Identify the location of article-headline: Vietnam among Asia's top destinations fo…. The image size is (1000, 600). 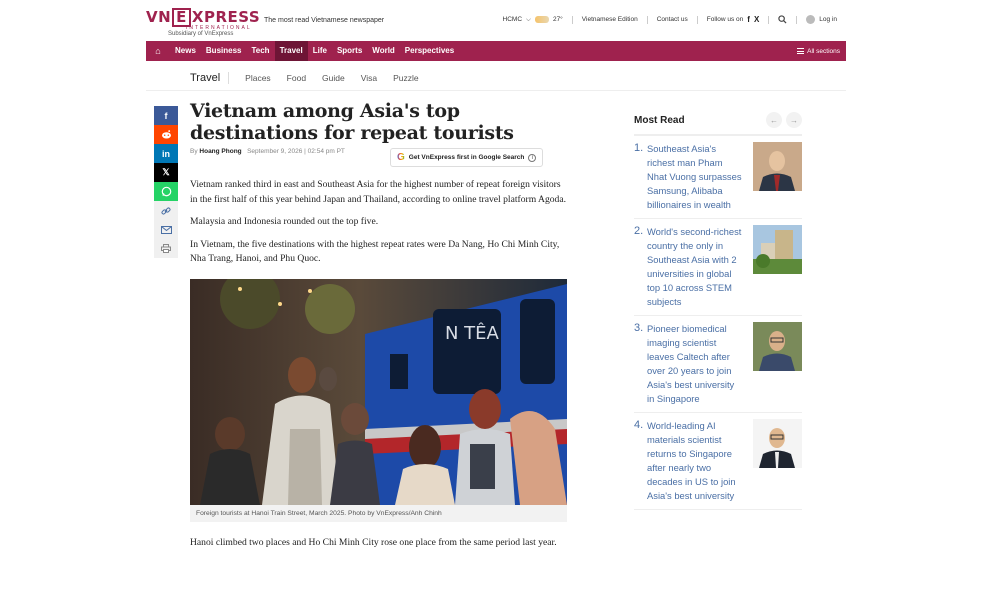
(352, 122).